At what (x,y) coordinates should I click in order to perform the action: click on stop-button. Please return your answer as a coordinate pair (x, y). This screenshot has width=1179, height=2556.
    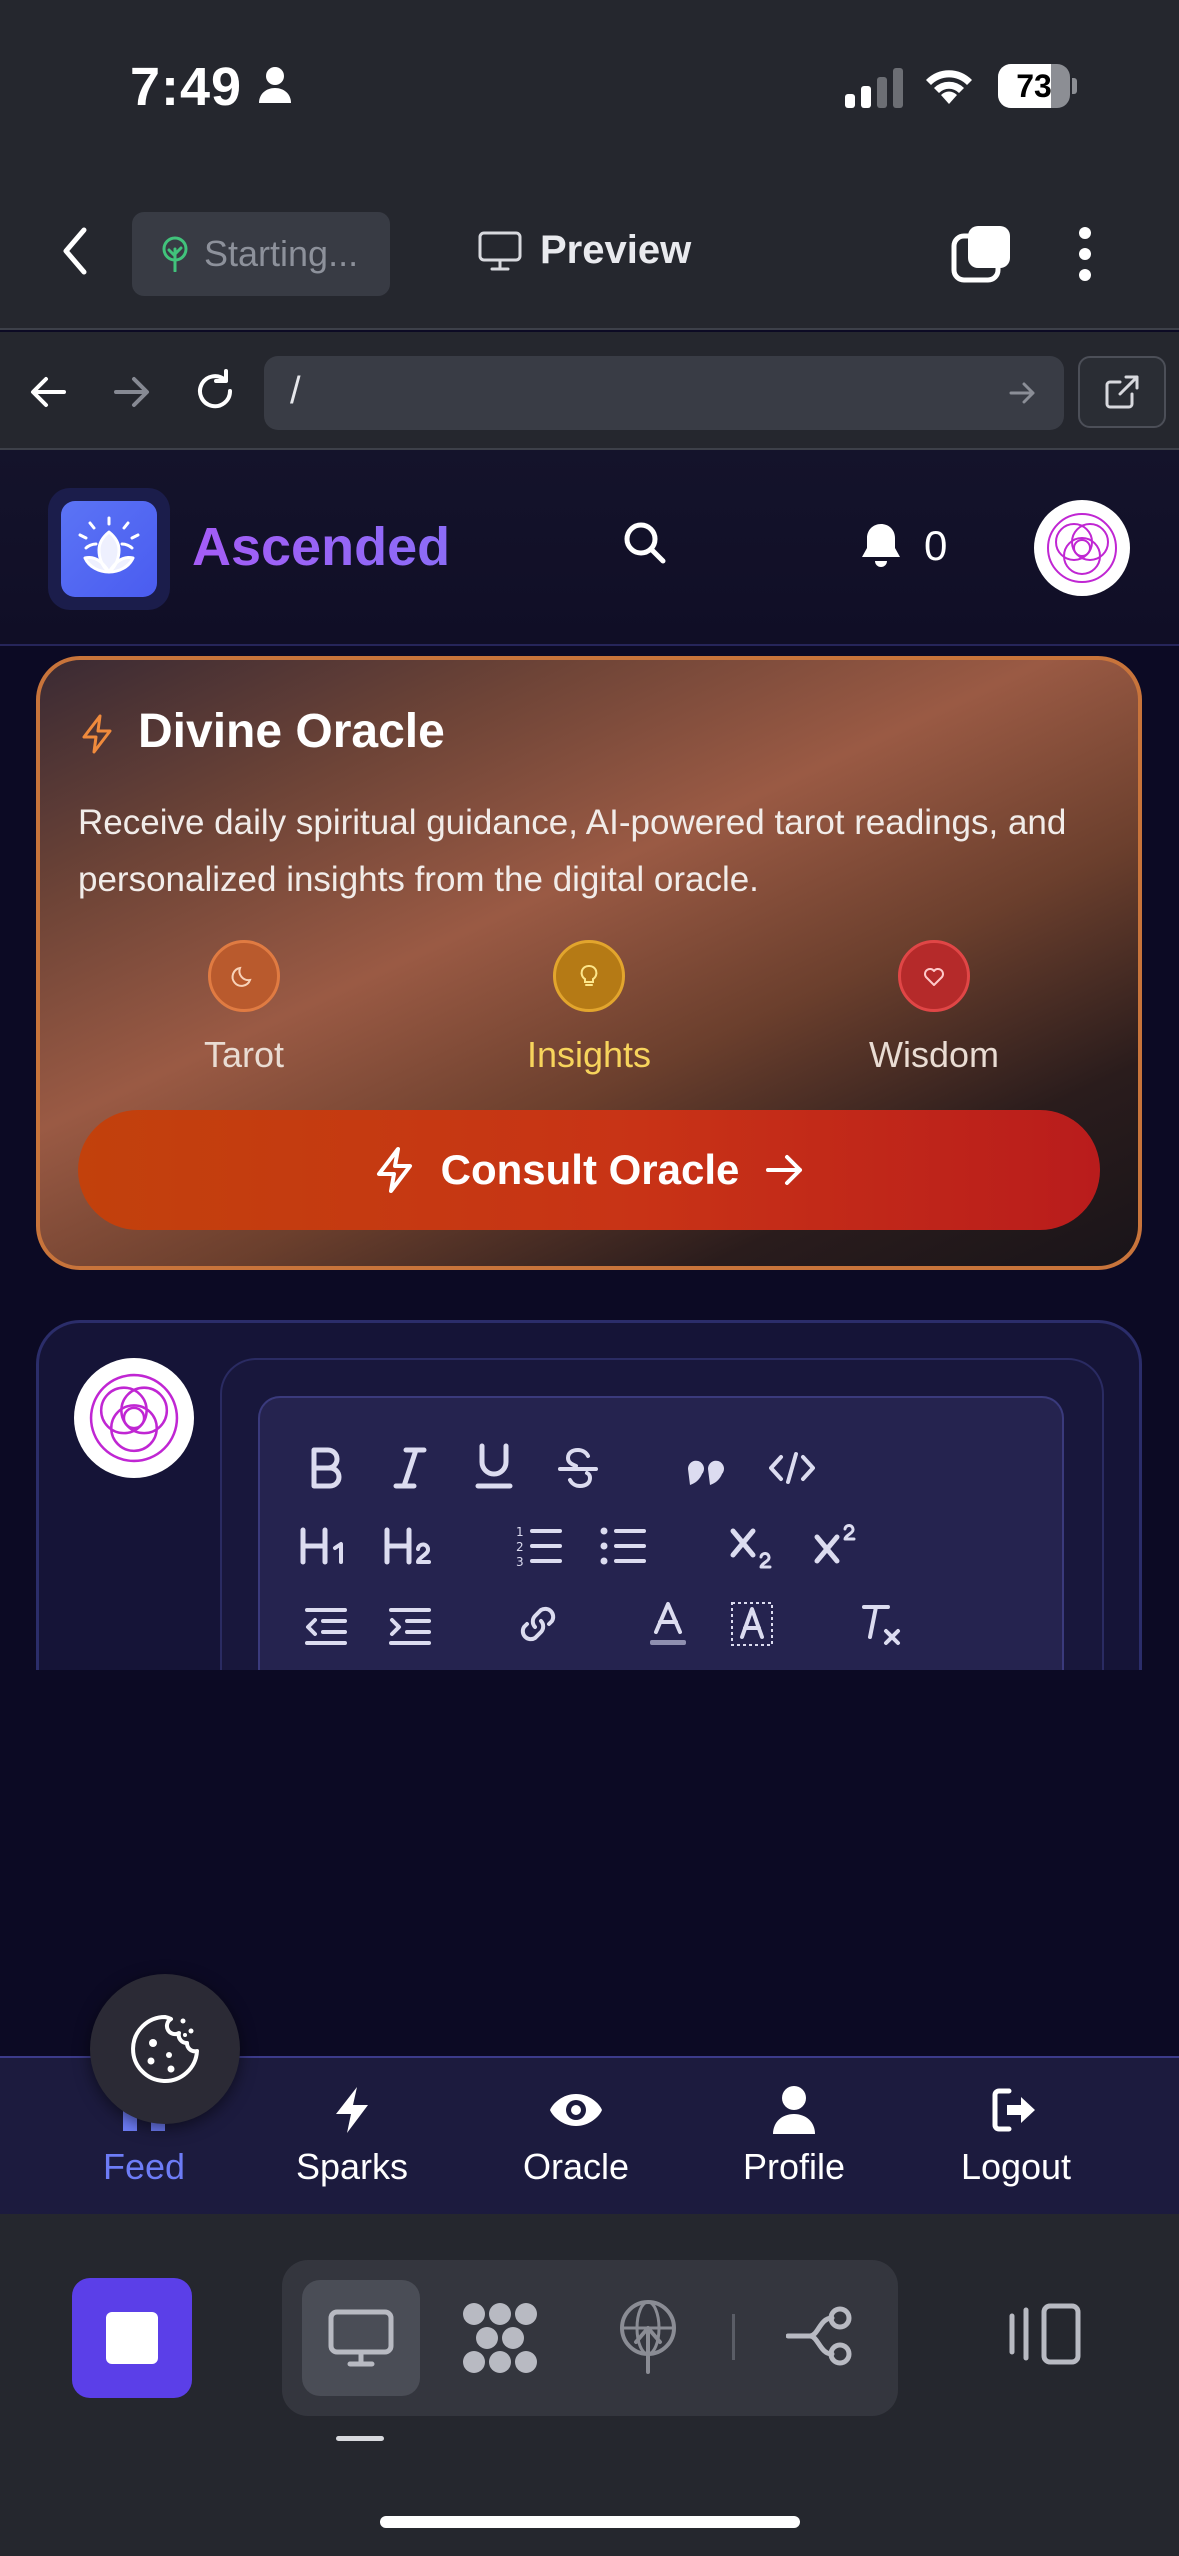
    Looking at the image, I should click on (132, 2338).